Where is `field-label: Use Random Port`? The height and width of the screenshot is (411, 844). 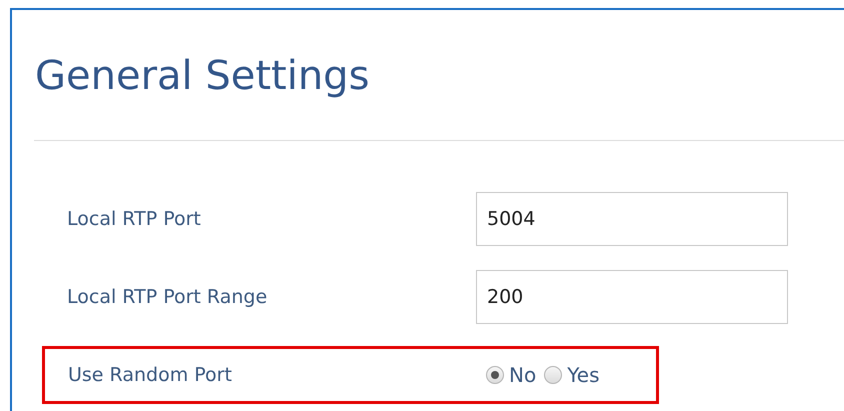 field-label: Use Random Port is located at coordinates (150, 375).